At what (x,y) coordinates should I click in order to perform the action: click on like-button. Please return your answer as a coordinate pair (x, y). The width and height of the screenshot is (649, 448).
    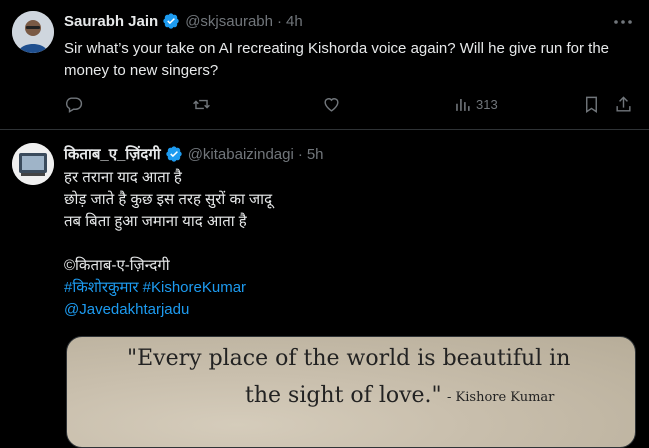
    Looking at the image, I should click on (331, 104).